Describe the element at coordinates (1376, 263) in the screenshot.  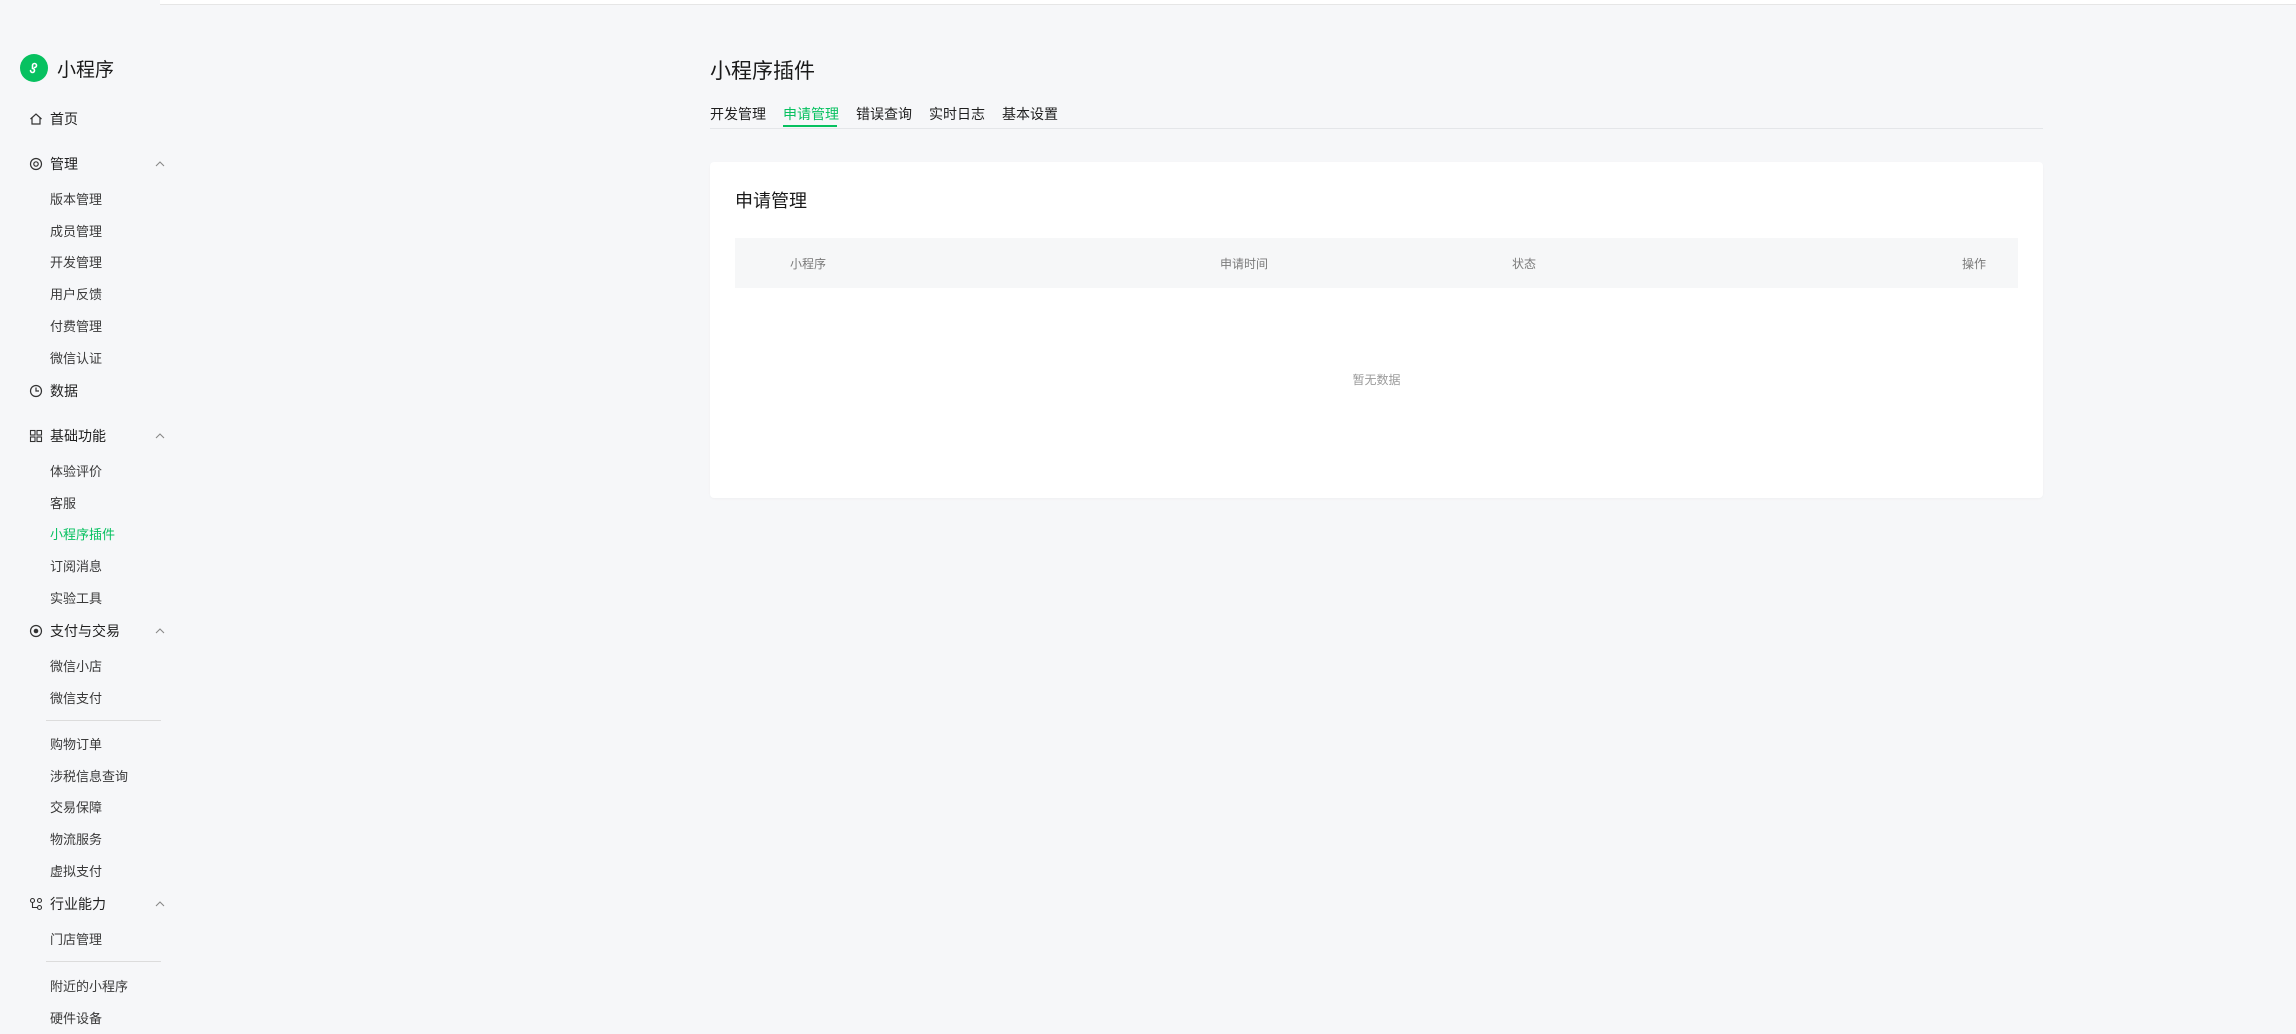
I see `table-header: 小程序 申请时间 状态 操作` at that location.